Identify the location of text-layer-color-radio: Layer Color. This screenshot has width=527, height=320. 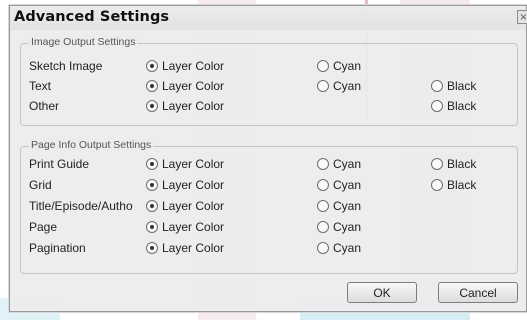
(185, 86).